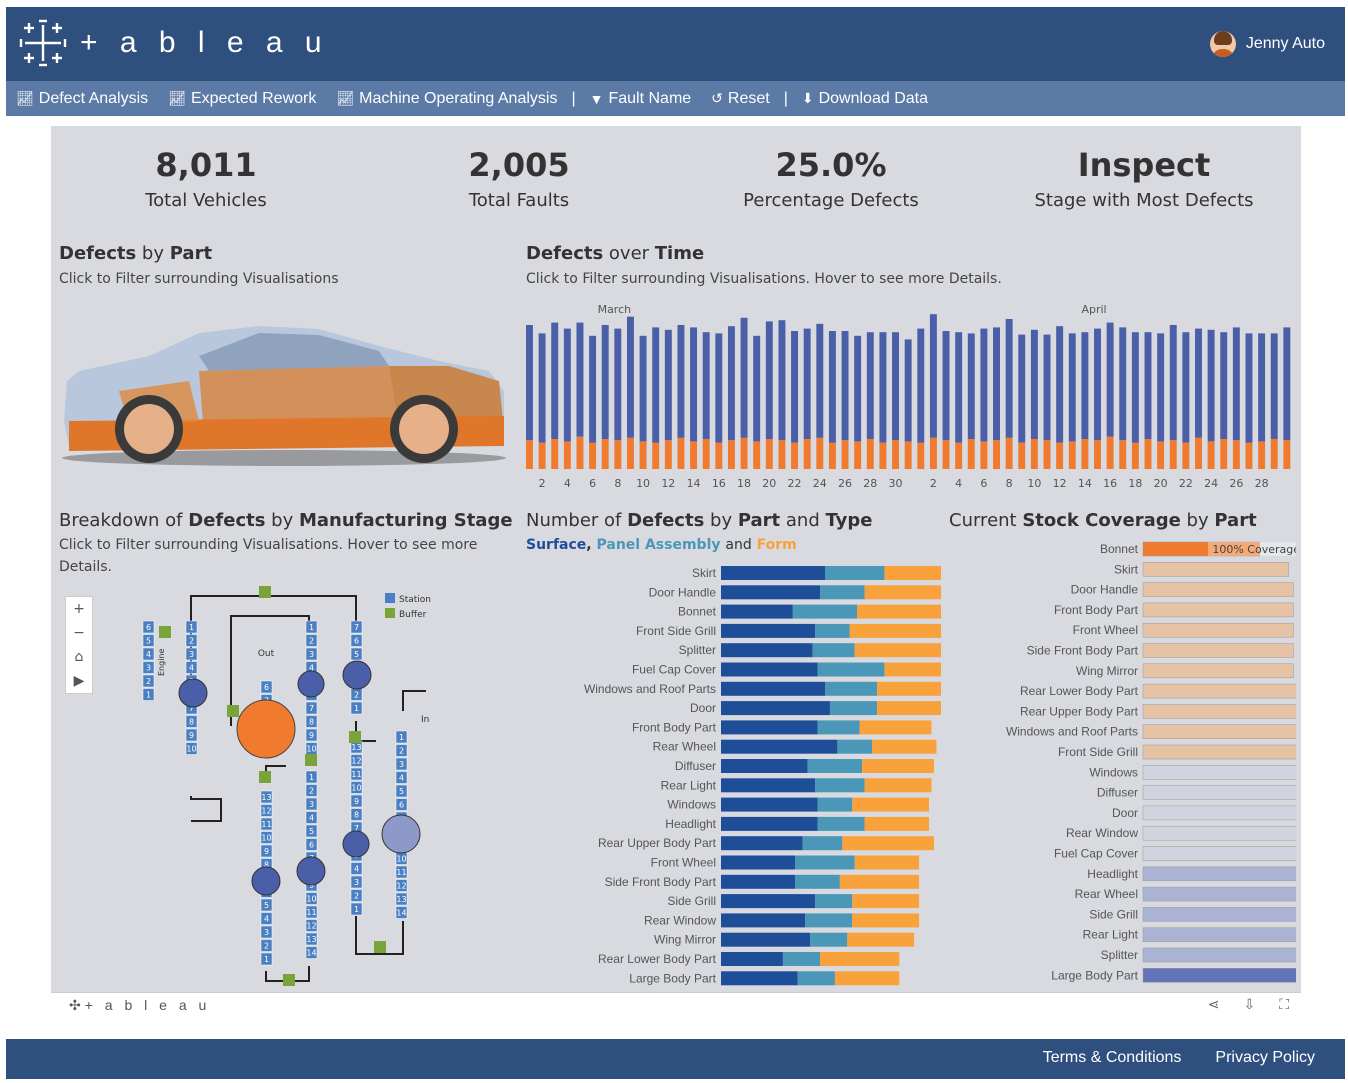  What do you see at coordinates (740, 99) in the screenshot?
I see `nav-reset: ↺ Reset` at bounding box center [740, 99].